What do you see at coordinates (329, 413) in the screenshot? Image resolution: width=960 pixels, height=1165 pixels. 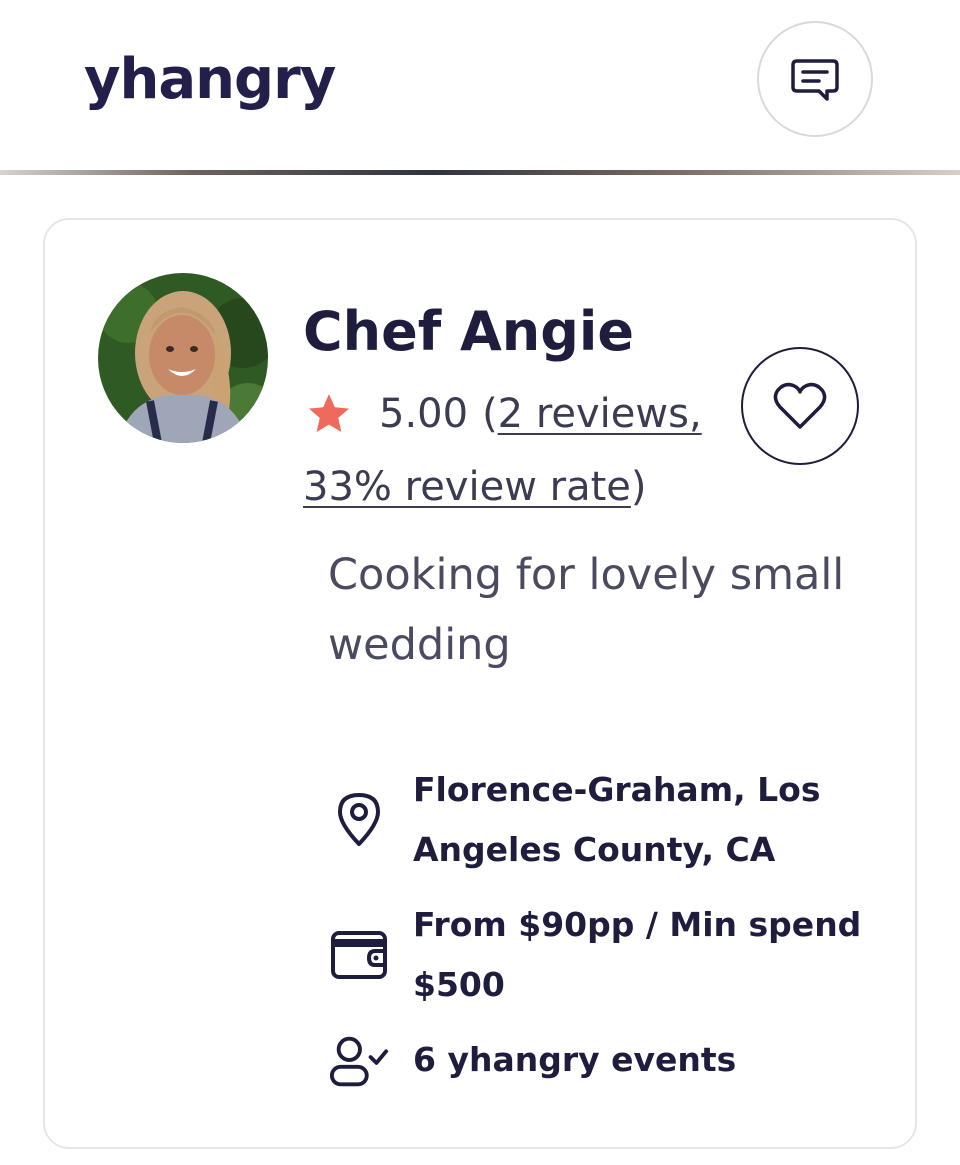 I see `star-icon` at bounding box center [329, 413].